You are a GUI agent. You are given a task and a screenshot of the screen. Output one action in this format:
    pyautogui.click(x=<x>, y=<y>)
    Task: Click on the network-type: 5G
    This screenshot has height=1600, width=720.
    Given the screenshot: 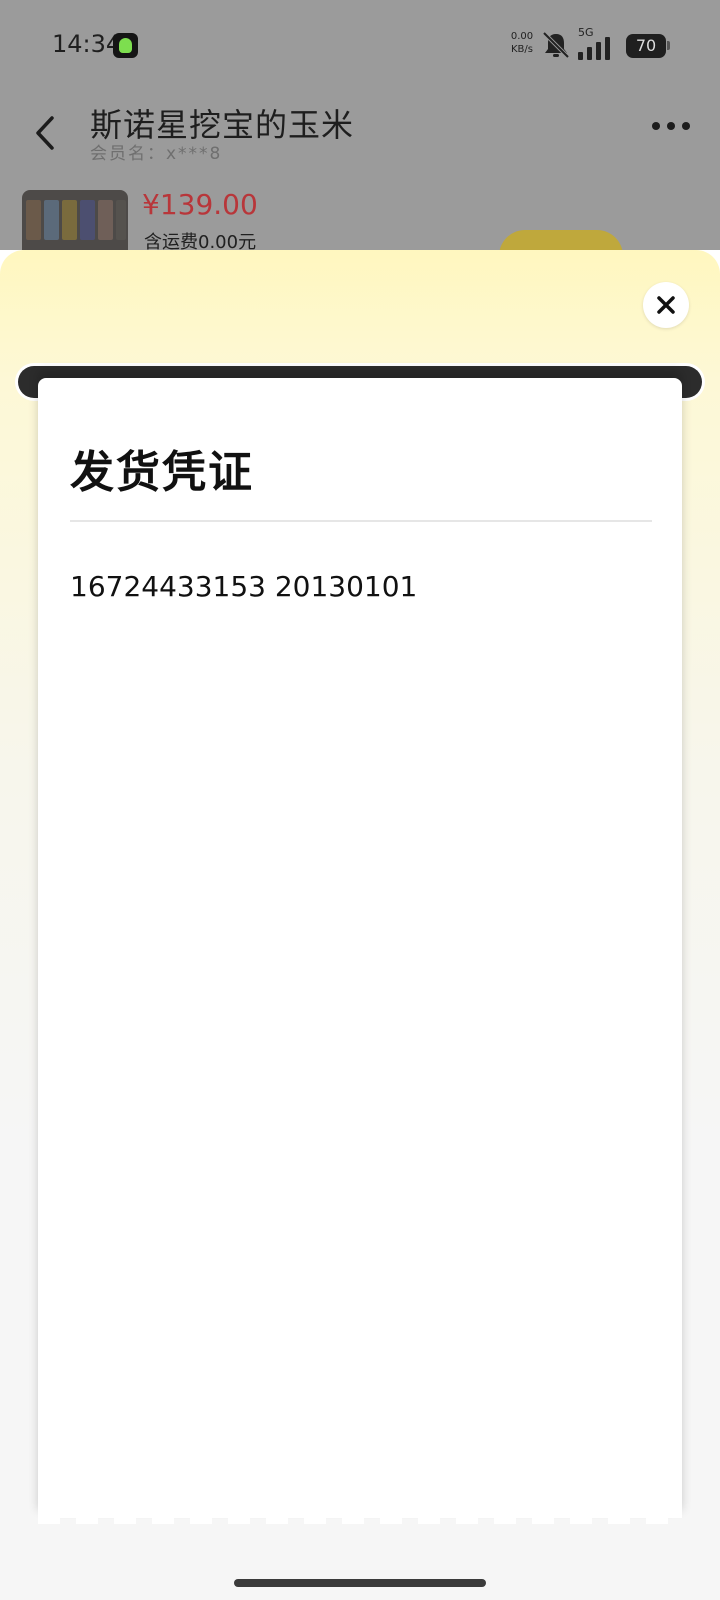 What is the action you would take?
    pyautogui.click(x=586, y=32)
    